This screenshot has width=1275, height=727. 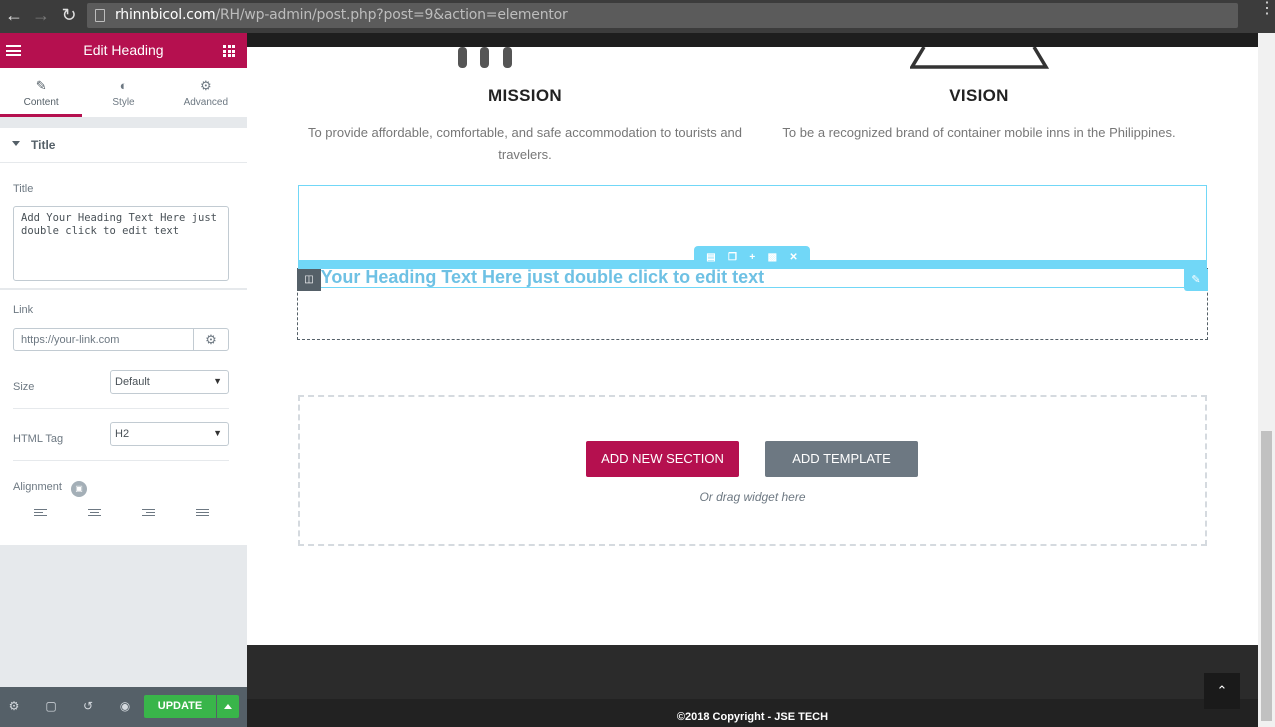 I want to click on column-handle-icon: ◫, so click(x=309, y=280).